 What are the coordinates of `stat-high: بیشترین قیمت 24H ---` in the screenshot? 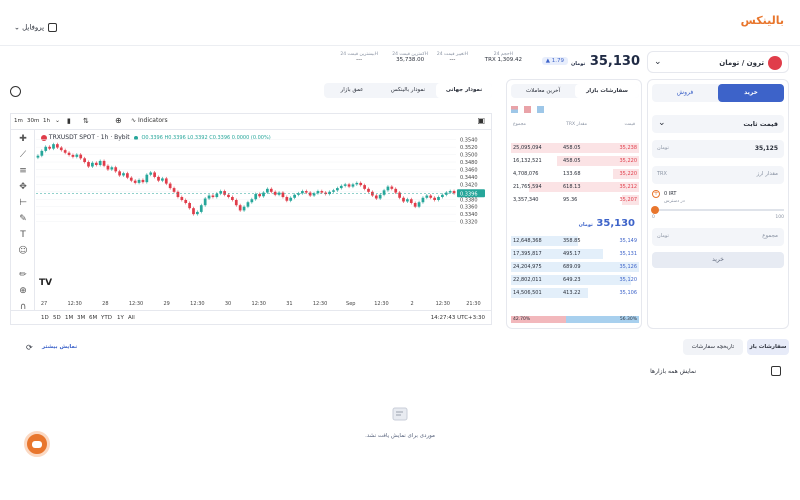 It's located at (359, 57).